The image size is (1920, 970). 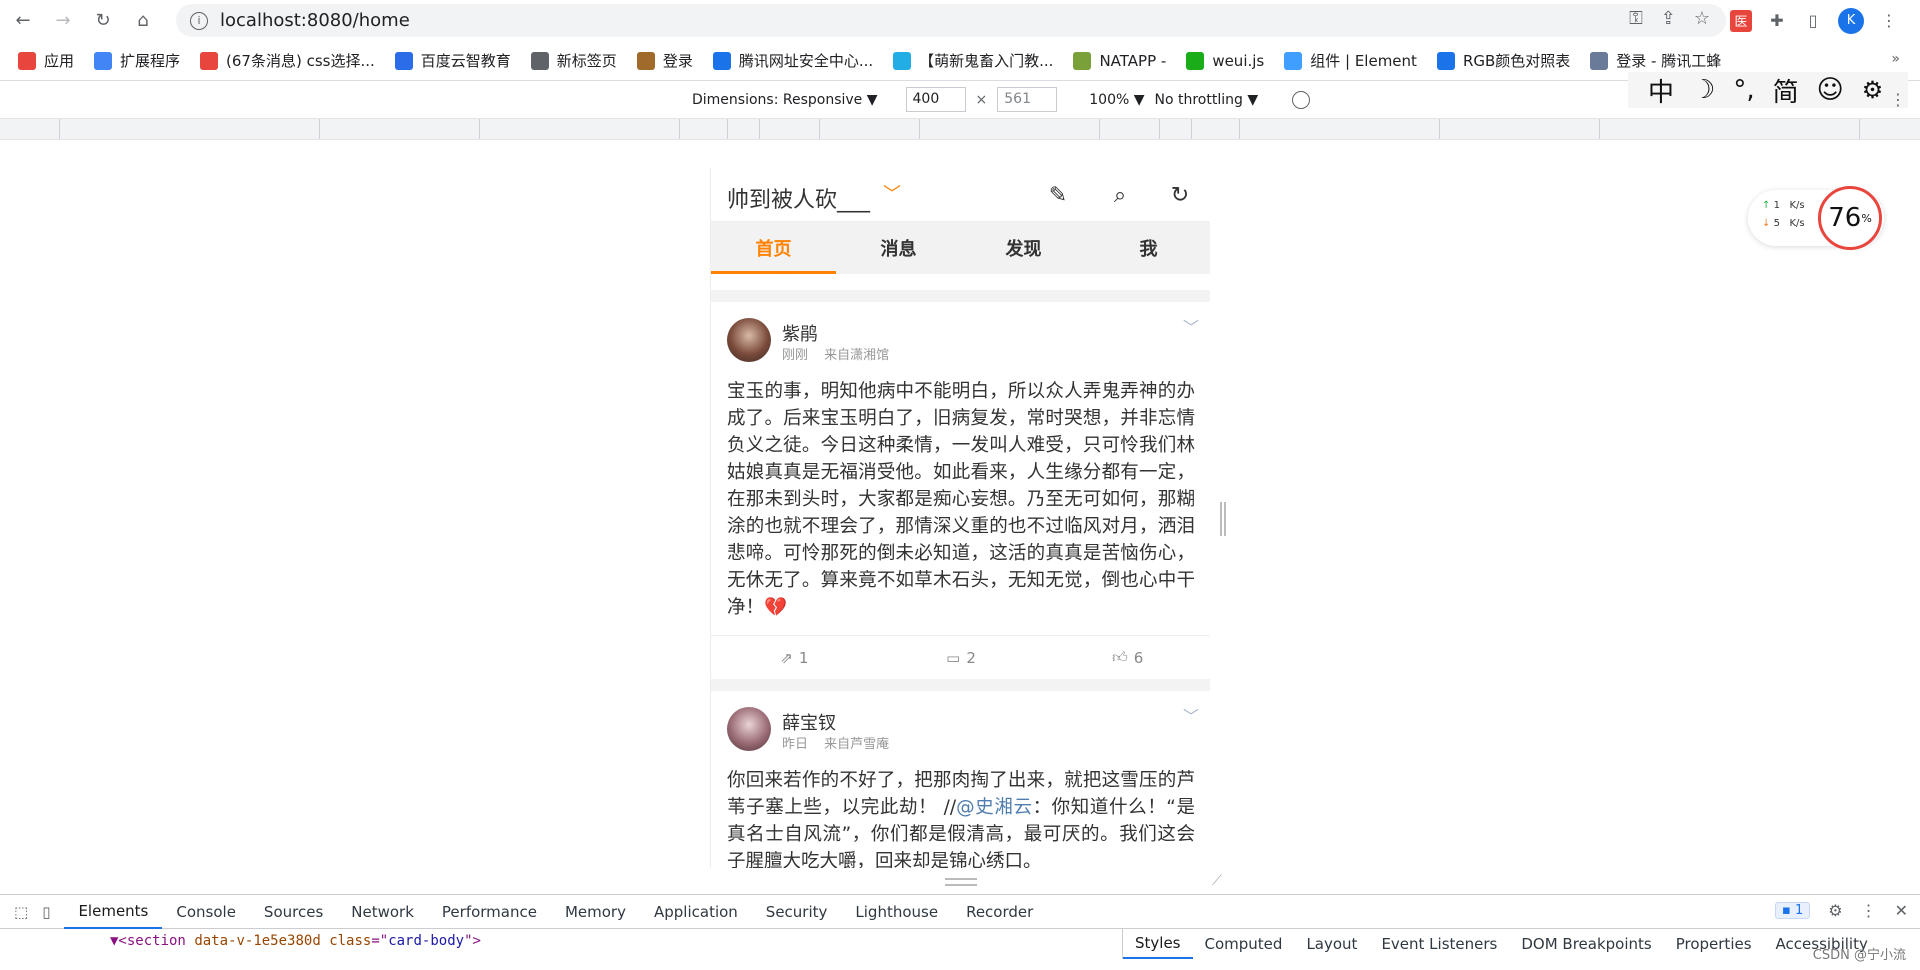 I want to click on styles-pane-tab: Layout, so click(x=1331, y=944).